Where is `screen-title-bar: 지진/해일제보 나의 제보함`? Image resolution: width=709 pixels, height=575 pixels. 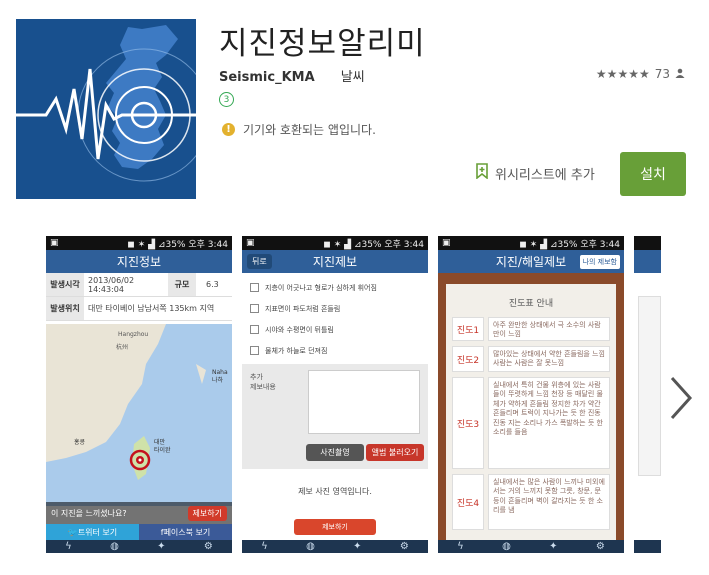 screen-title-bar: 지진/해일제보 나의 제보함 is located at coordinates (531, 261).